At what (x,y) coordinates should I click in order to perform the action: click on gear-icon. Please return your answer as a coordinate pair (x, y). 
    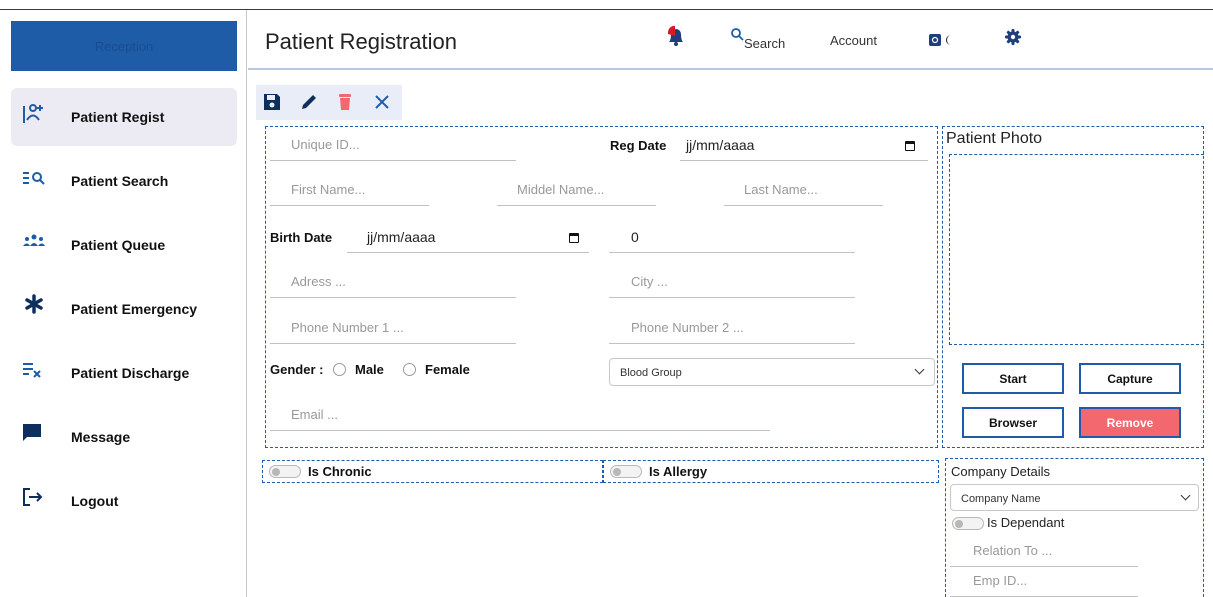
    Looking at the image, I should click on (1013, 39).